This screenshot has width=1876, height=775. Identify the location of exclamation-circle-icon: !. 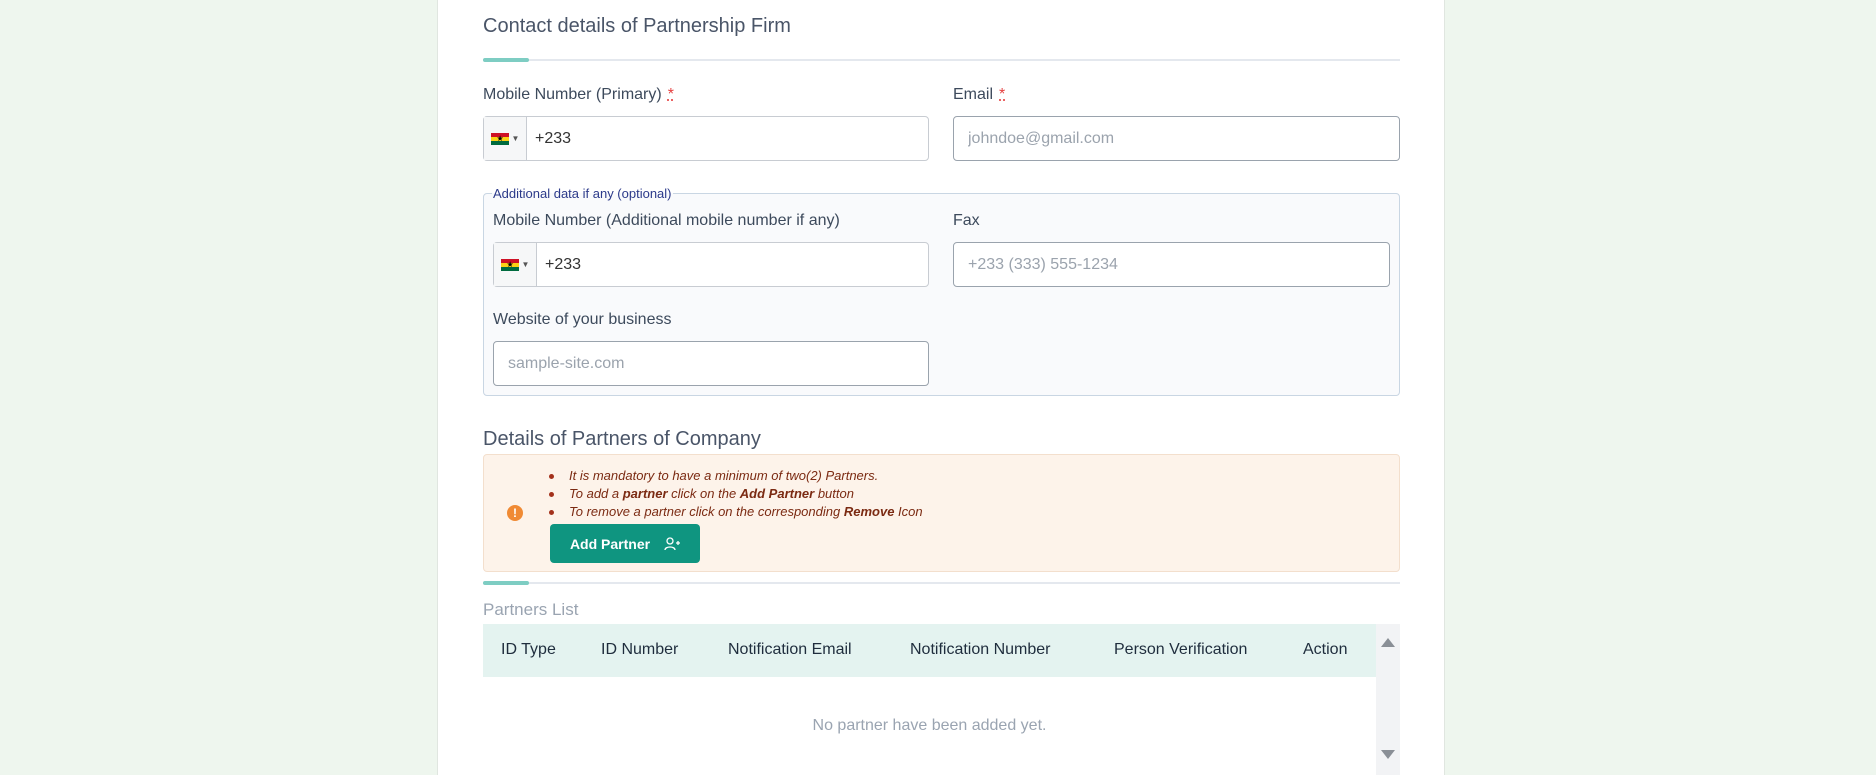
(515, 513).